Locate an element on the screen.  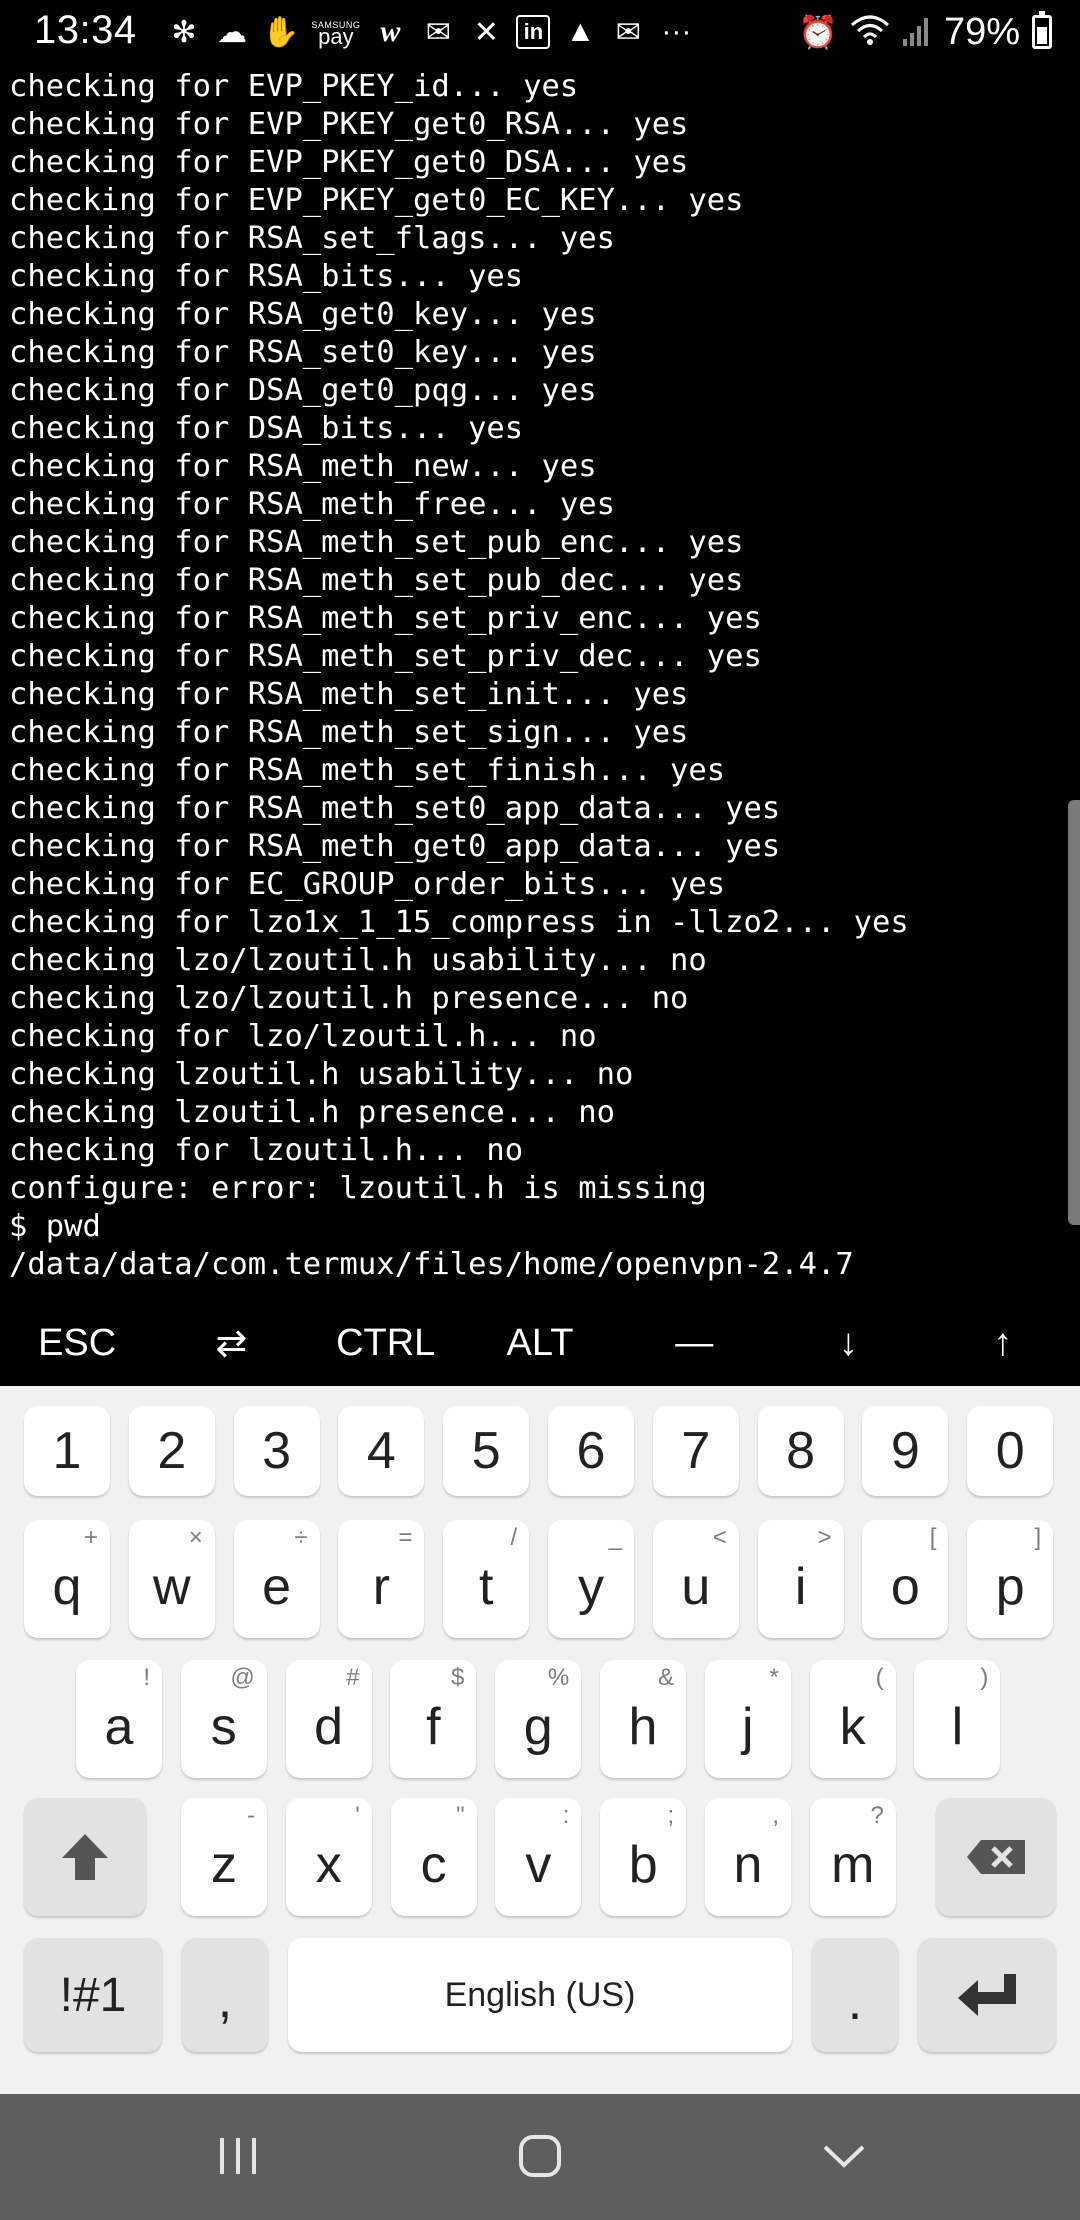
key-f-secondary: $ is located at coordinates (458, 1677).